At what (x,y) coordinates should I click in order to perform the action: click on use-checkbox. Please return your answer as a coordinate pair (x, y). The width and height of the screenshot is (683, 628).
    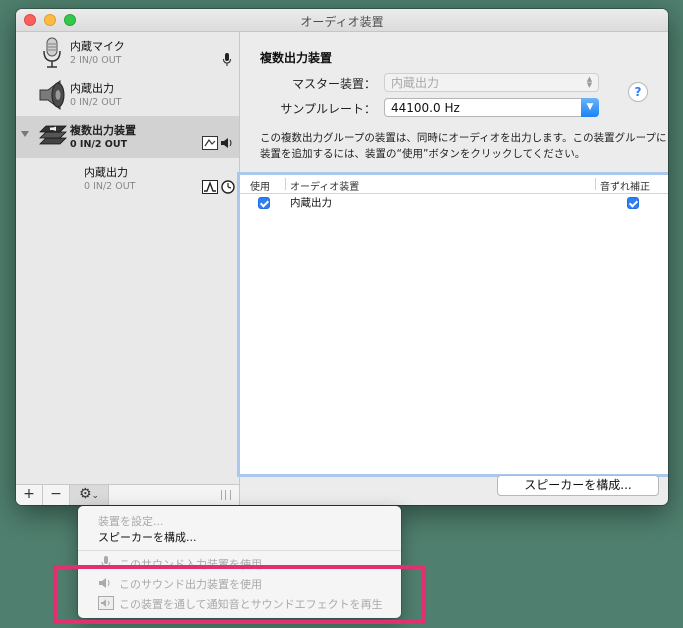
    Looking at the image, I should click on (264, 203).